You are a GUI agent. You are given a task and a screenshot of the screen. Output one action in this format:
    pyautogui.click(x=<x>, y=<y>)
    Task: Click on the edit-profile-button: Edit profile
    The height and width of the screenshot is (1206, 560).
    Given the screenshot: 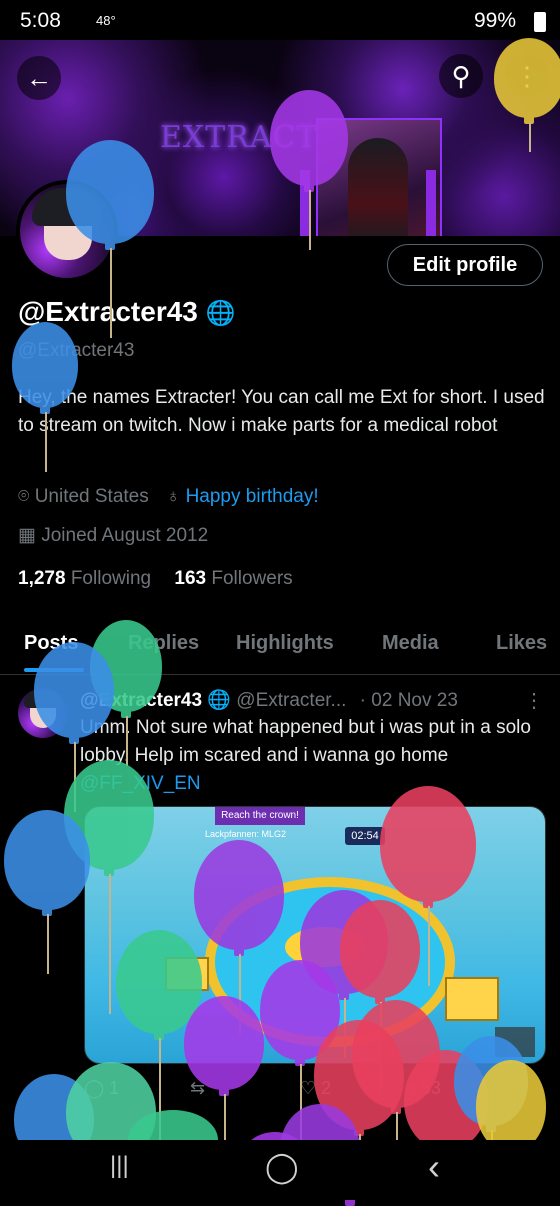 What is the action you would take?
    pyautogui.click(x=465, y=265)
    